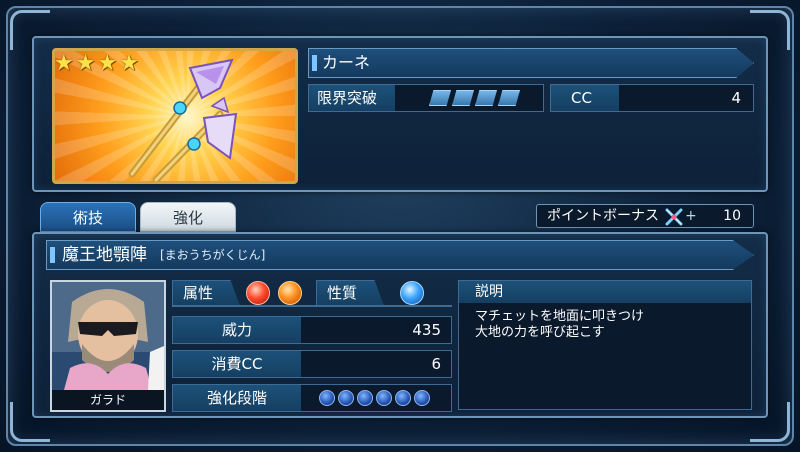 This screenshot has width=800, height=452. I want to click on point-bonus-label: ポイントボーナス, so click(603, 216).